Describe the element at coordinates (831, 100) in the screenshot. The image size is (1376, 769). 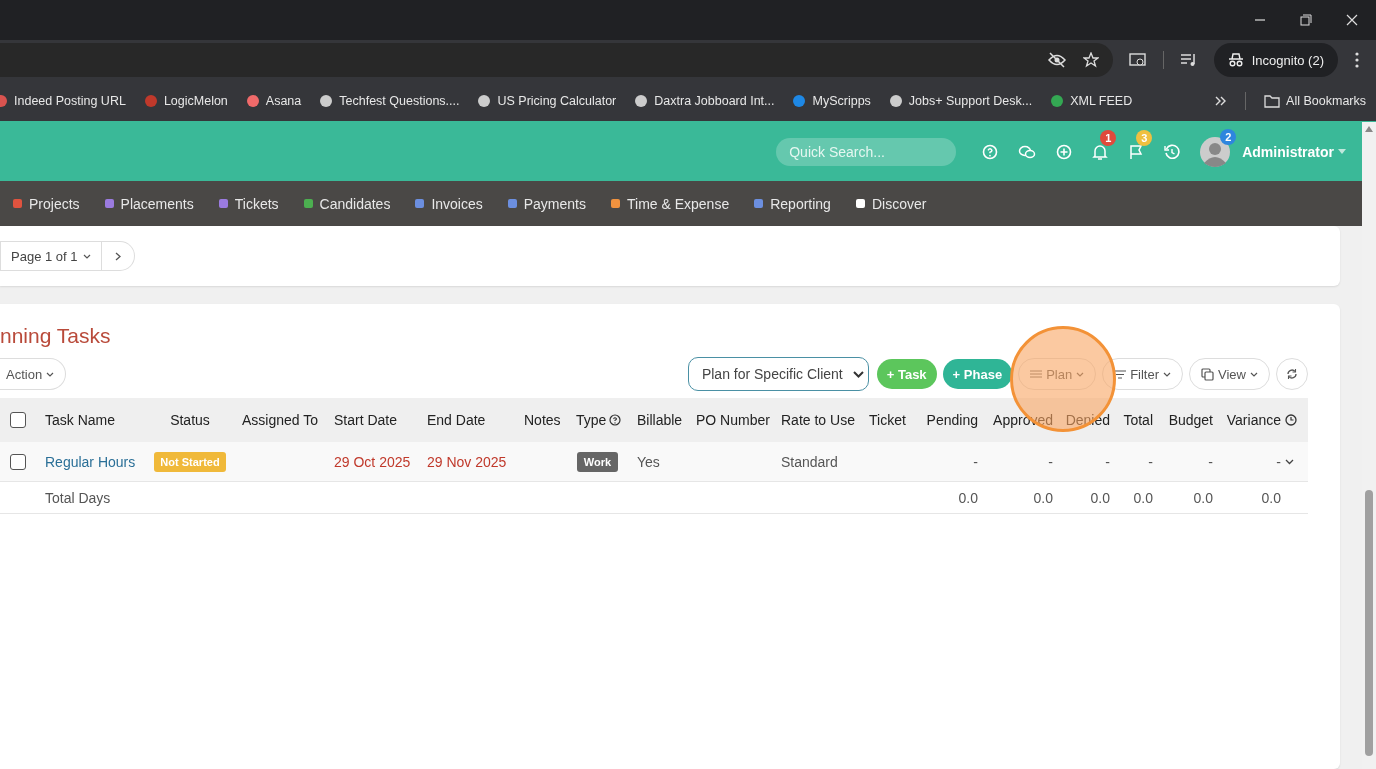
I see `bookmark-link: MyScripps` at that location.